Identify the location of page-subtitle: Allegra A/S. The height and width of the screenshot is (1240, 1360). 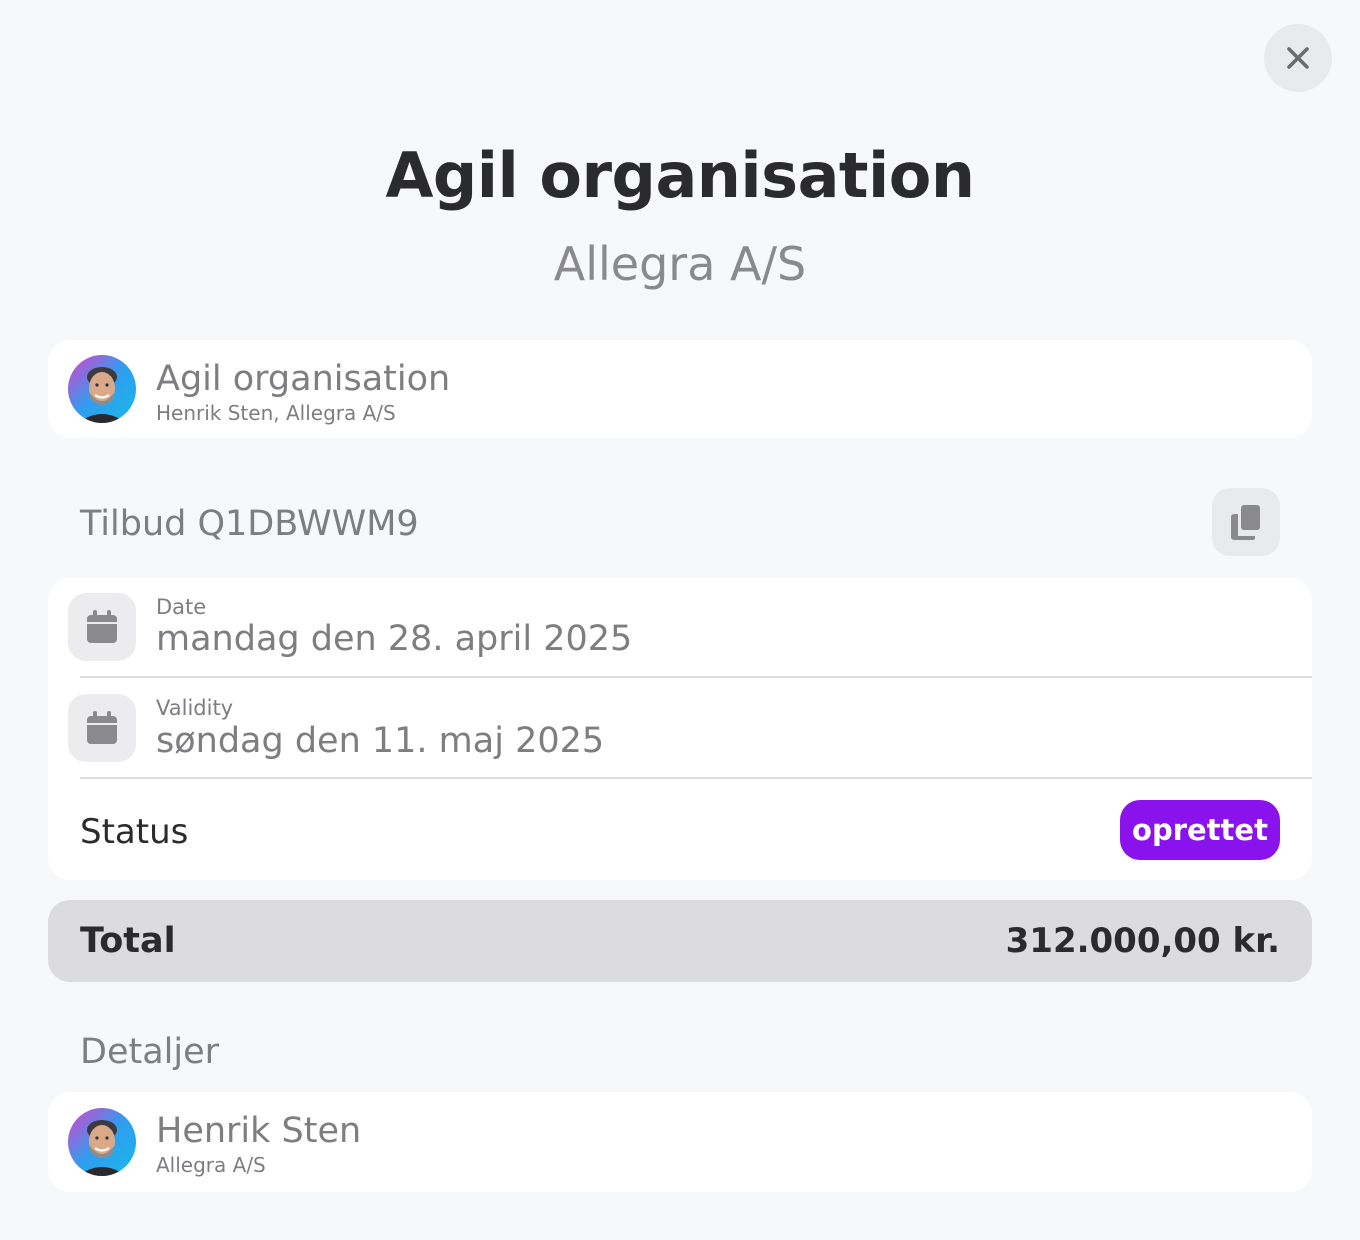
(680, 264).